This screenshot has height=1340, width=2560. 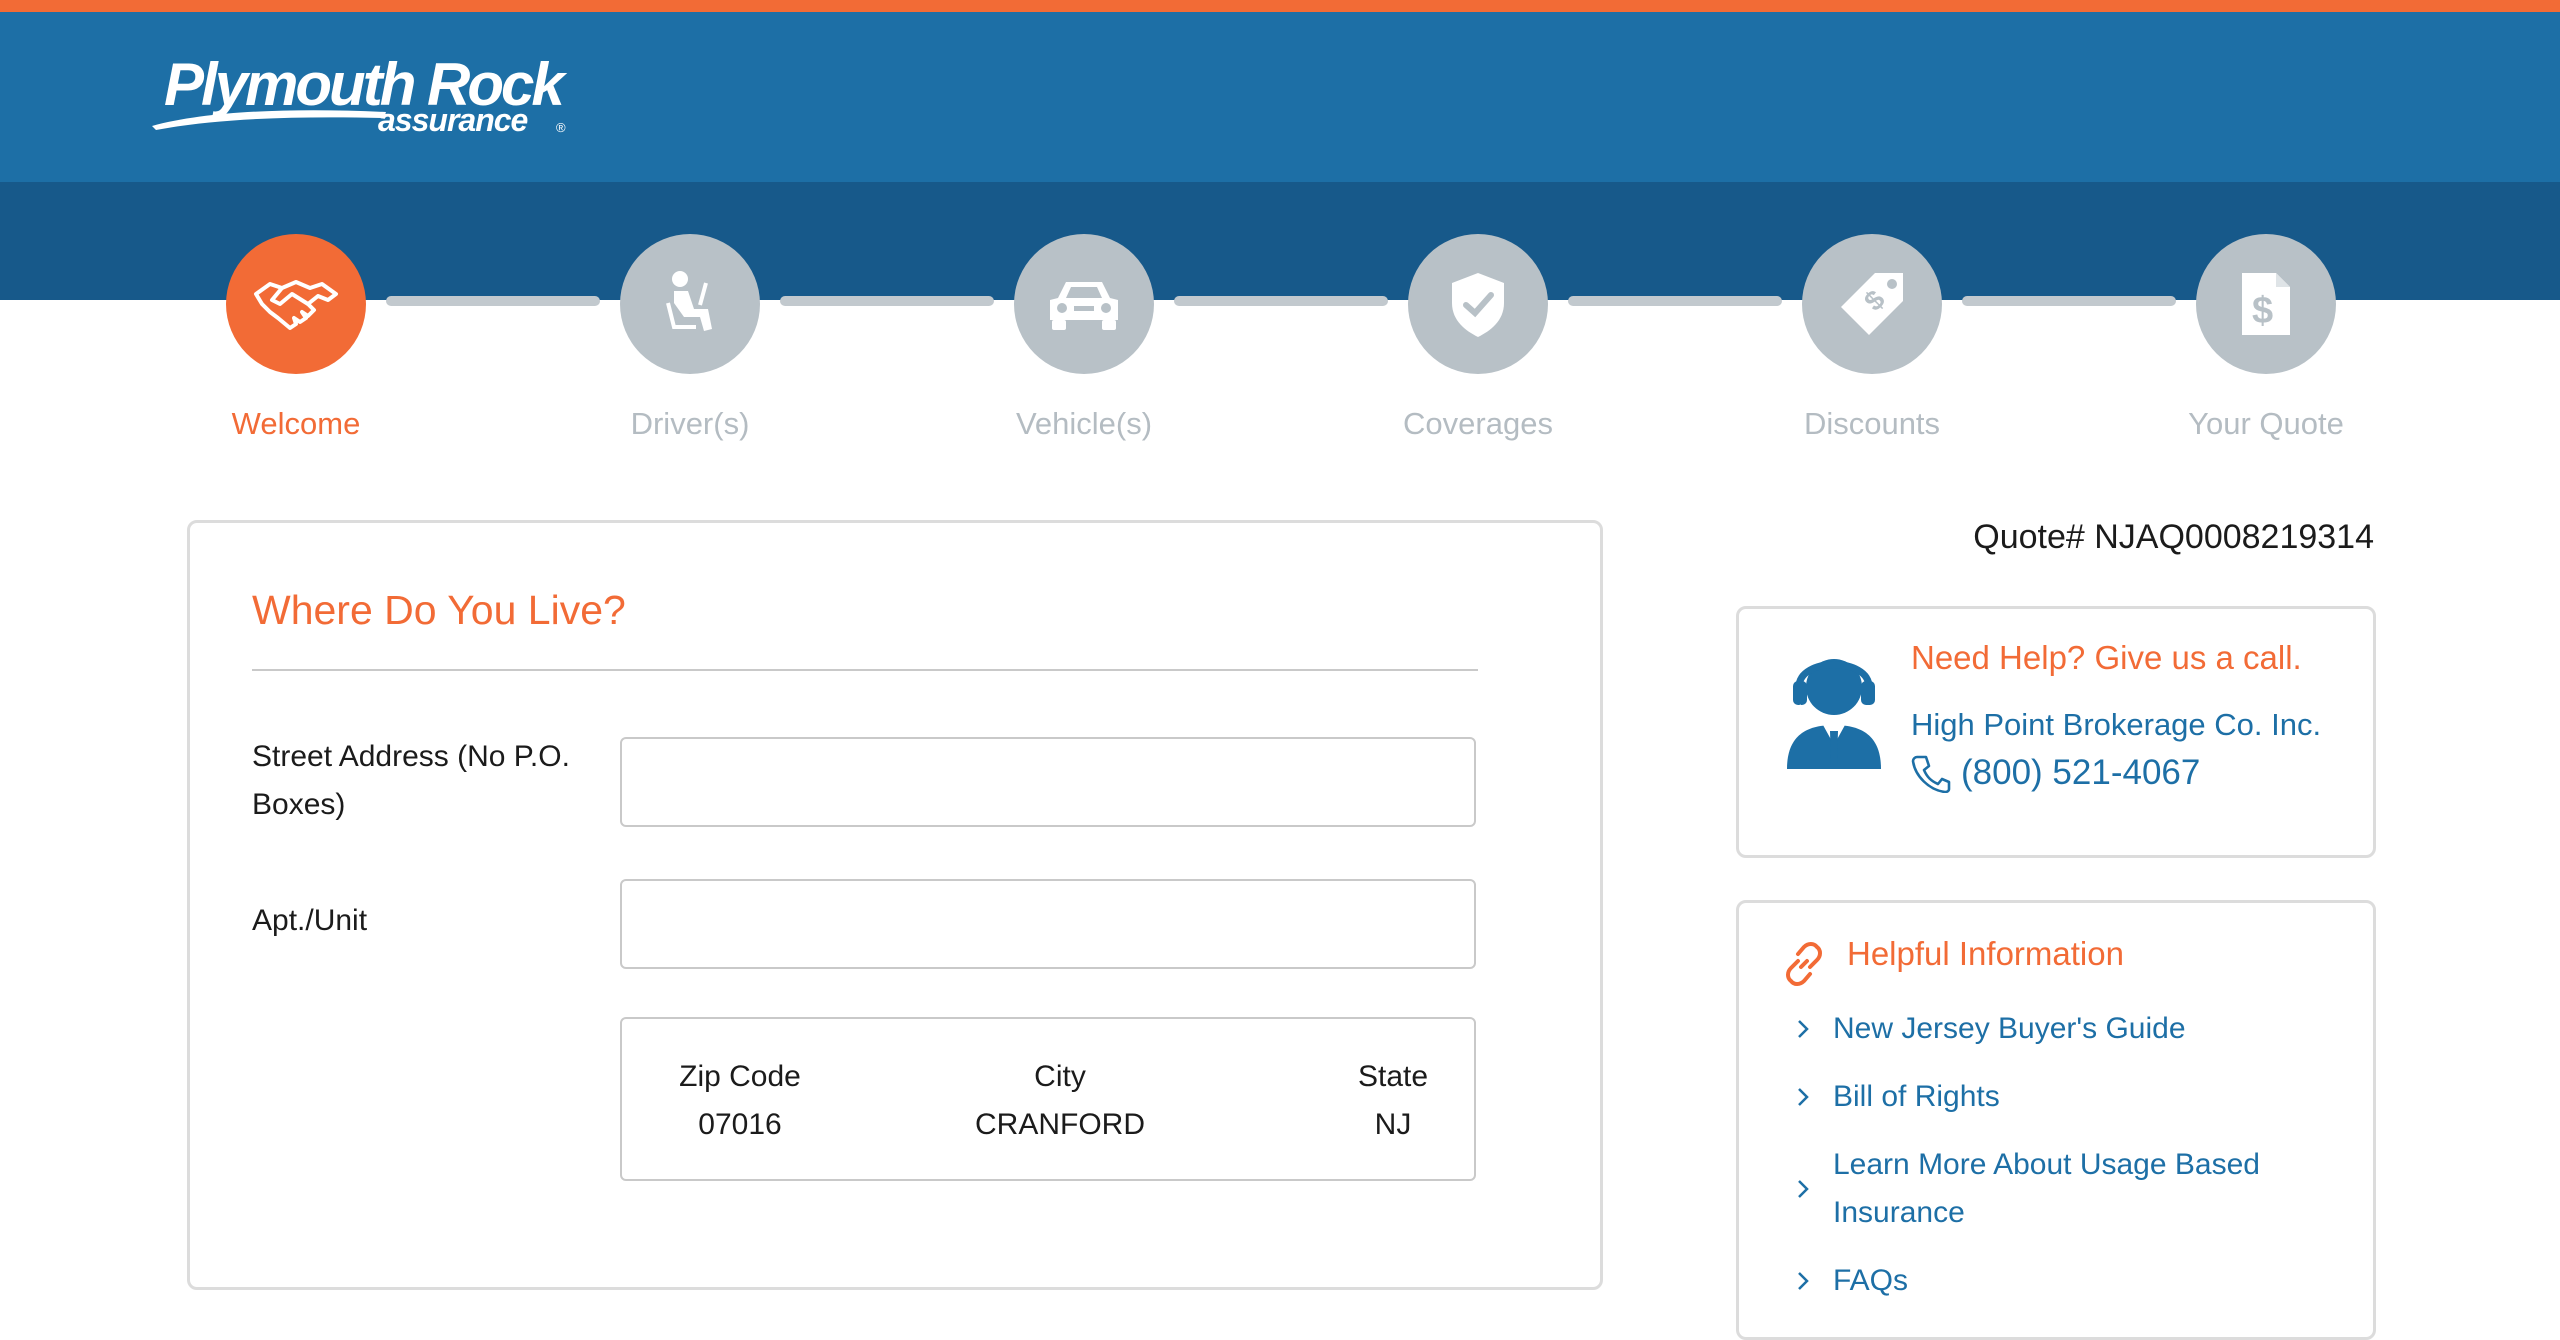 I want to click on dollar-document-icon: $, so click(x=2266, y=304).